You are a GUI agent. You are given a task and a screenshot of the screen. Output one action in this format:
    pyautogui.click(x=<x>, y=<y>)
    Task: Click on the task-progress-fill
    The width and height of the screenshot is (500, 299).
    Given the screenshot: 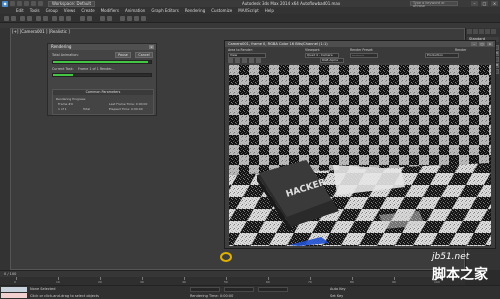 What is the action you would take?
    pyautogui.click(x=63, y=75)
    